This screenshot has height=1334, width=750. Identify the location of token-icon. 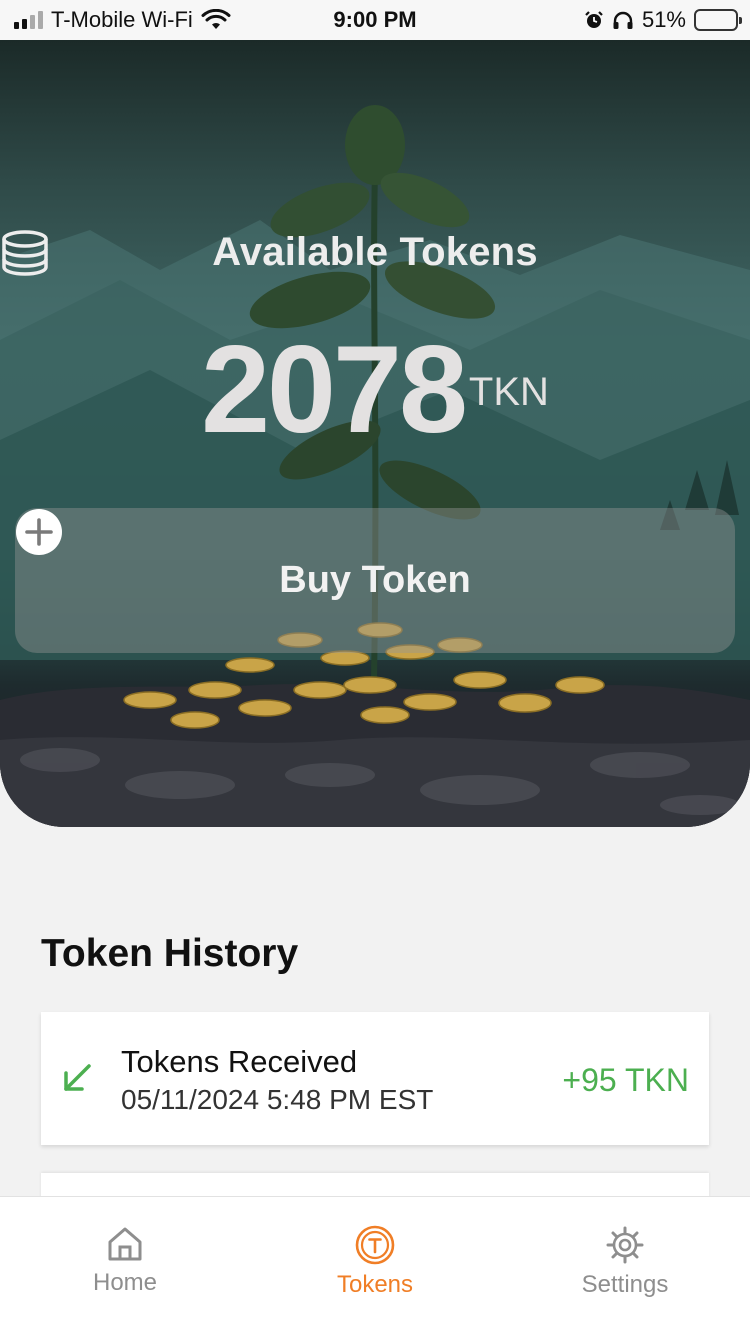
(375, 1245).